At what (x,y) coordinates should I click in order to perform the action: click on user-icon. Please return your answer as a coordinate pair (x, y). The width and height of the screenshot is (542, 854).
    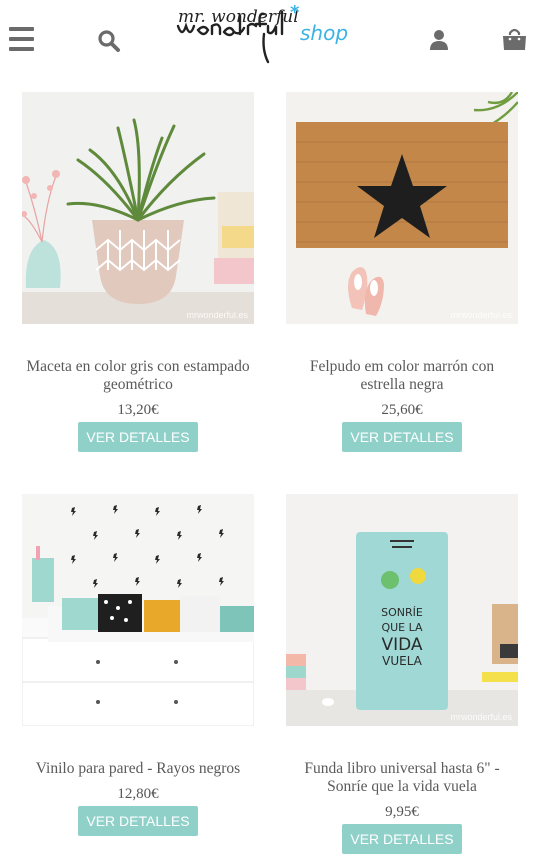
    Looking at the image, I should click on (439, 40).